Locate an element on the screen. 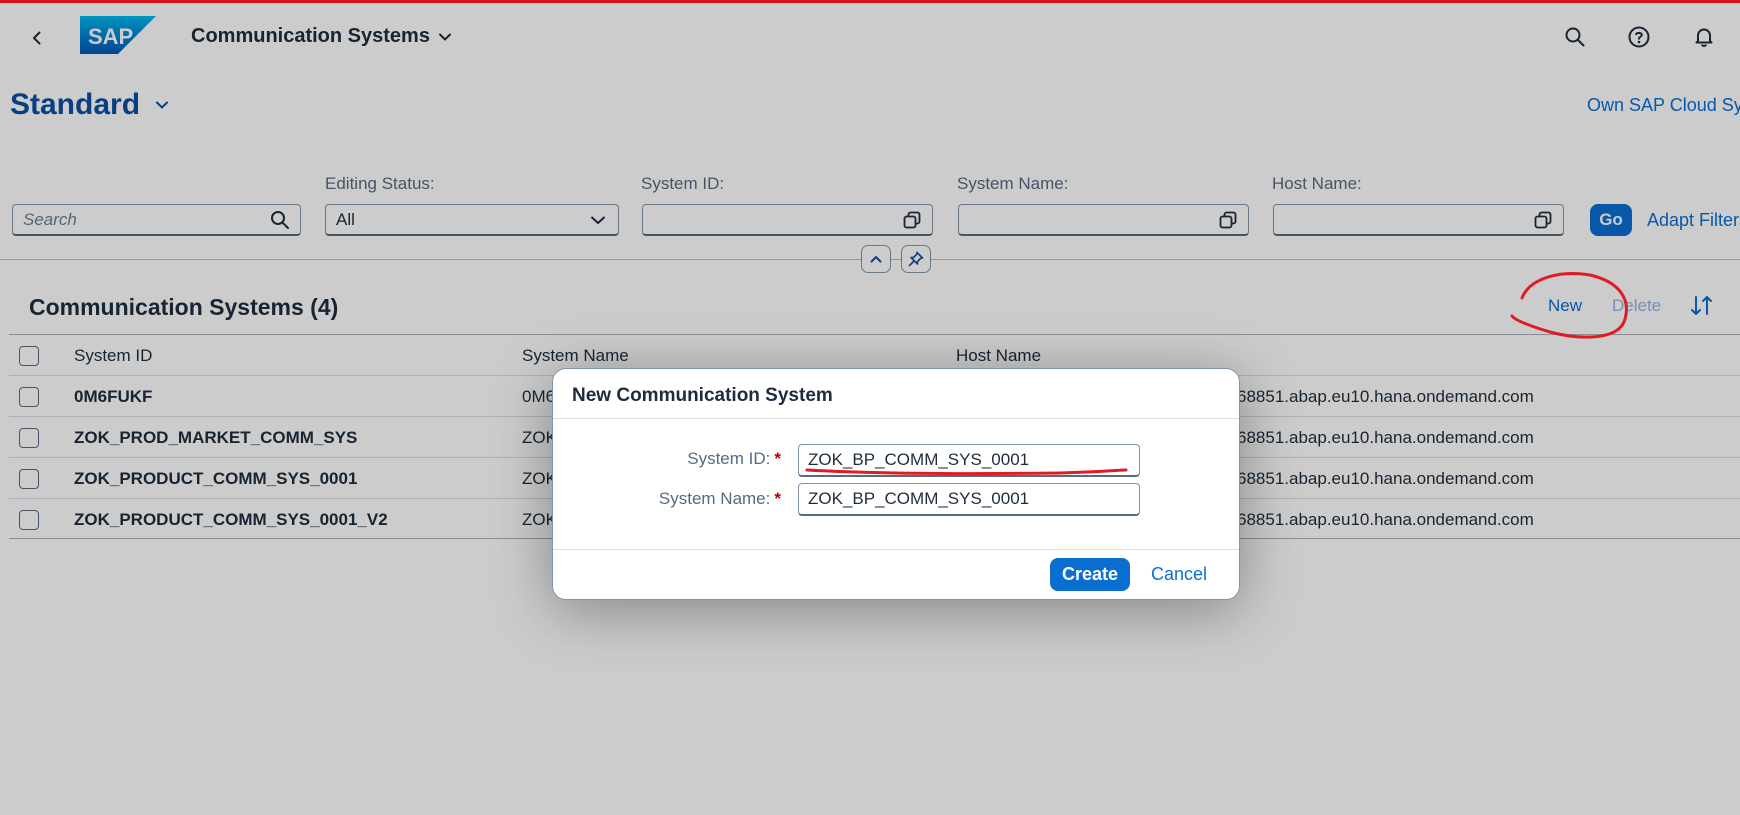  system-name-field-label: System Name: * is located at coordinates (681, 499).